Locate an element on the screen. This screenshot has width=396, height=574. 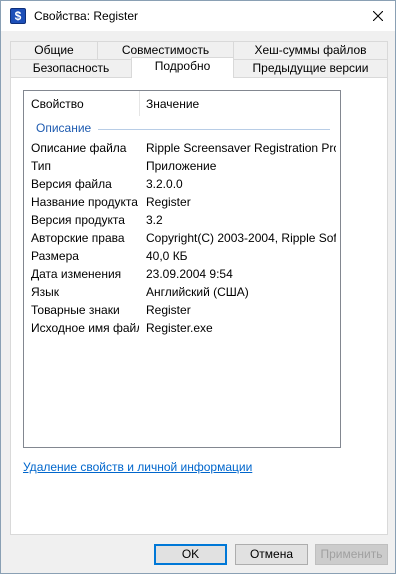
list-header: Свойство Значение is located at coordinates (182, 103).